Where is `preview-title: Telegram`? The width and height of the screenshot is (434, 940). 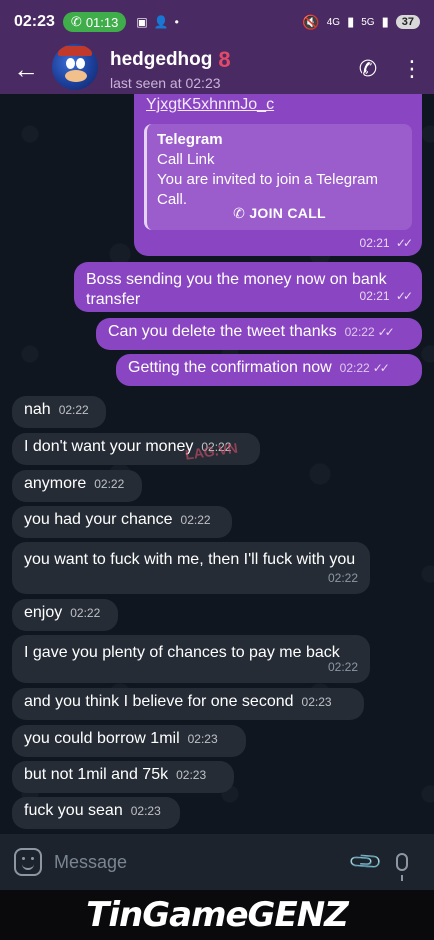 preview-title: Telegram is located at coordinates (190, 139).